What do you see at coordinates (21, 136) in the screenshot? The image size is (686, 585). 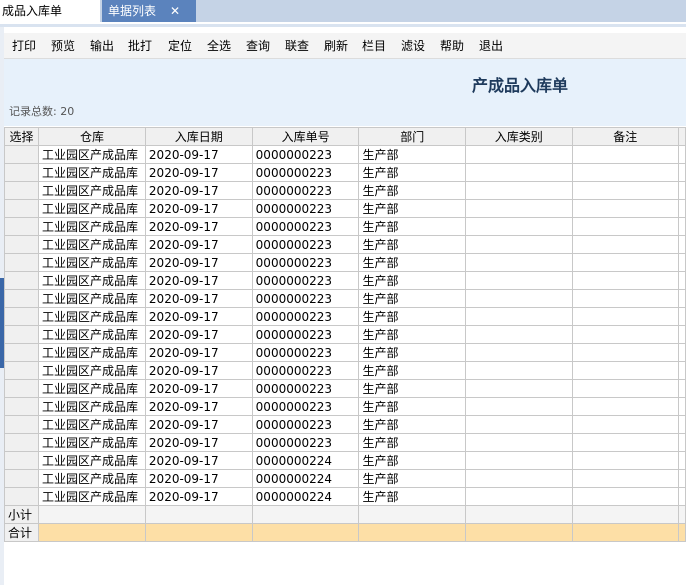 I see `col-header-select: 选择` at bounding box center [21, 136].